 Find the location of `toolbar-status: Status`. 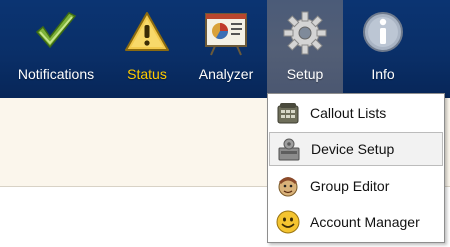

toolbar-status: Status is located at coordinates (147, 49).